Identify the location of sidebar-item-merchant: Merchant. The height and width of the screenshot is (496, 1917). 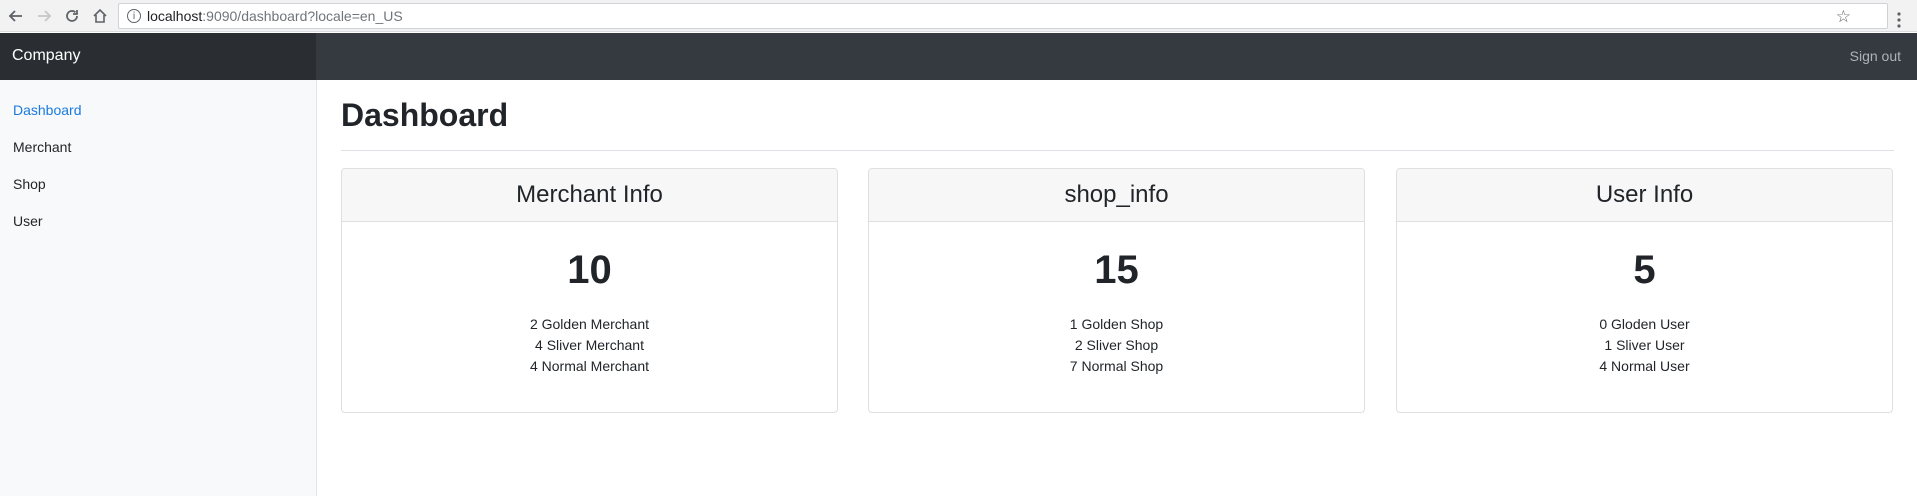
(158, 149).